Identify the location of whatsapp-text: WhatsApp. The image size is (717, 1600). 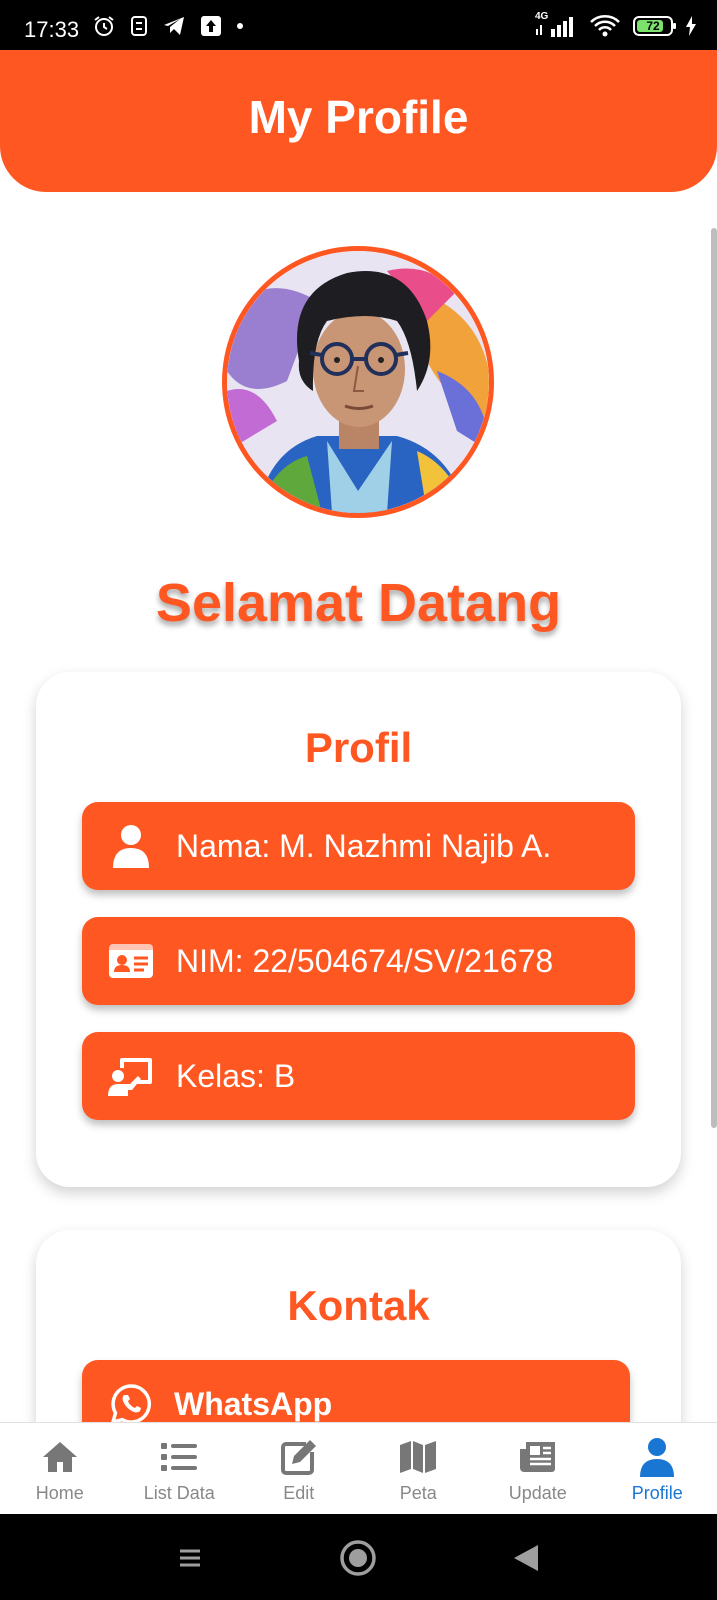
(253, 1403).